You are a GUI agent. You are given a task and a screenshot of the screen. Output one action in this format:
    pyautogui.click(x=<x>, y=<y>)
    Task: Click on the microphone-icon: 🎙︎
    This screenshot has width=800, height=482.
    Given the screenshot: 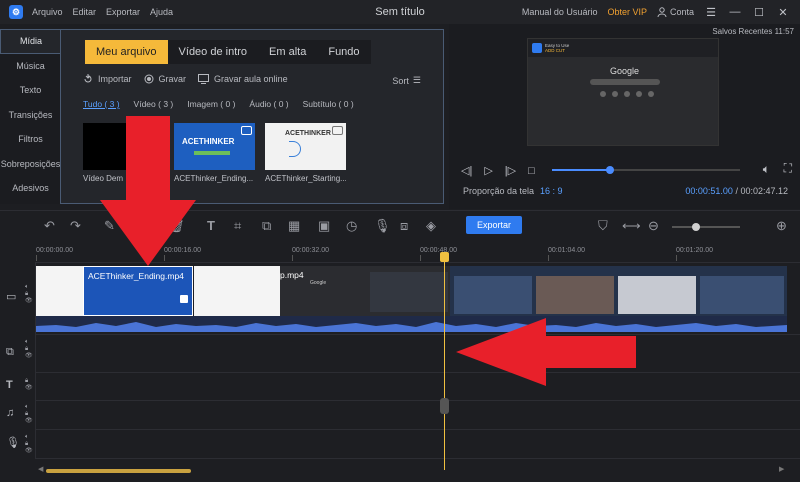 What is the action you would take?
    pyautogui.click(x=382, y=226)
    